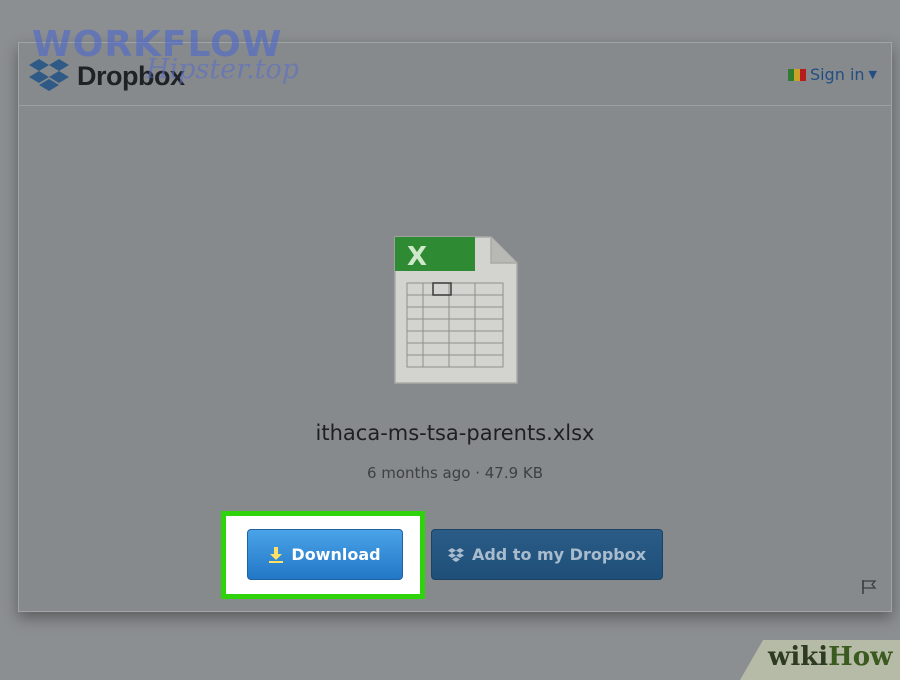 This screenshot has width=900, height=680. I want to click on wikihow-logo: wikiHow, so click(830, 657).